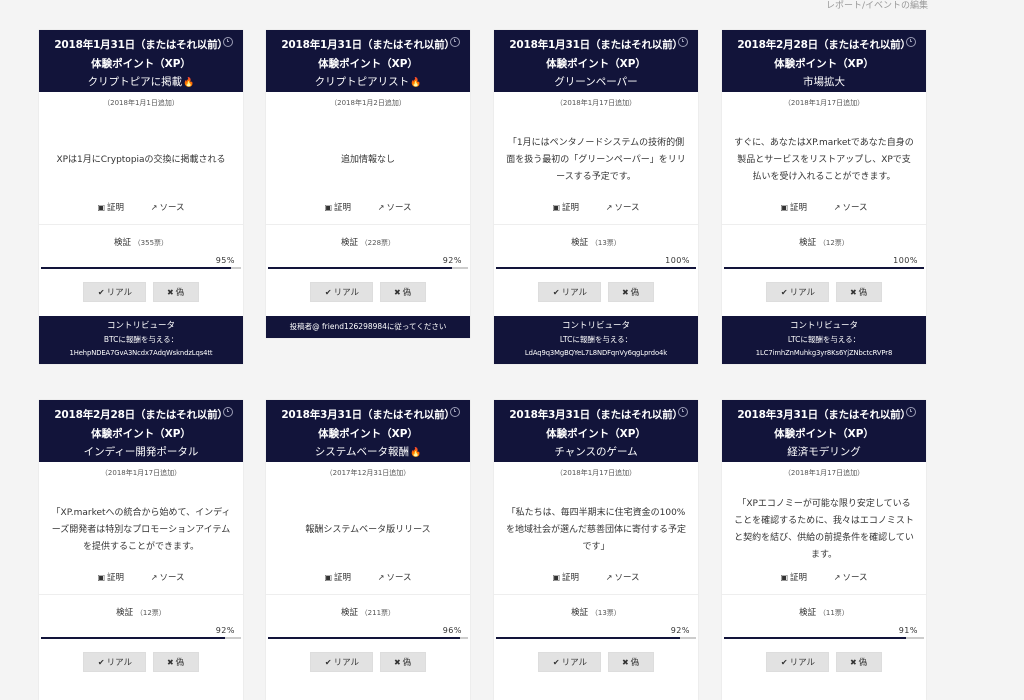 The height and width of the screenshot is (700, 1024). Describe the element at coordinates (328, 577) in the screenshot. I see `image-icon: ▣` at that location.